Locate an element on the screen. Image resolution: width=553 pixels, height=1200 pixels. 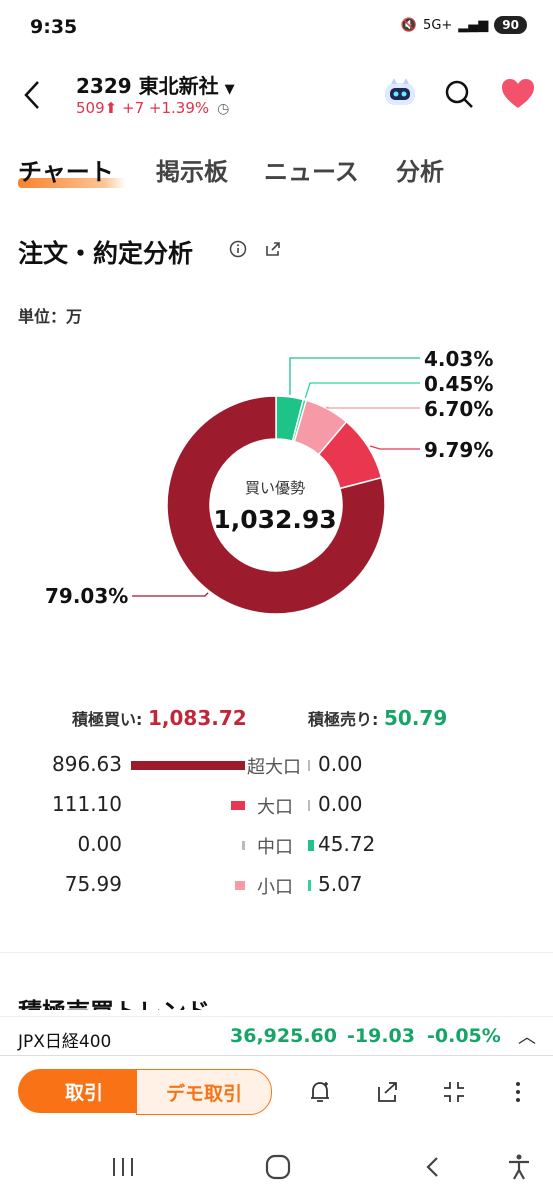
battery-badge: 90 is located at coordinates (510, 25).